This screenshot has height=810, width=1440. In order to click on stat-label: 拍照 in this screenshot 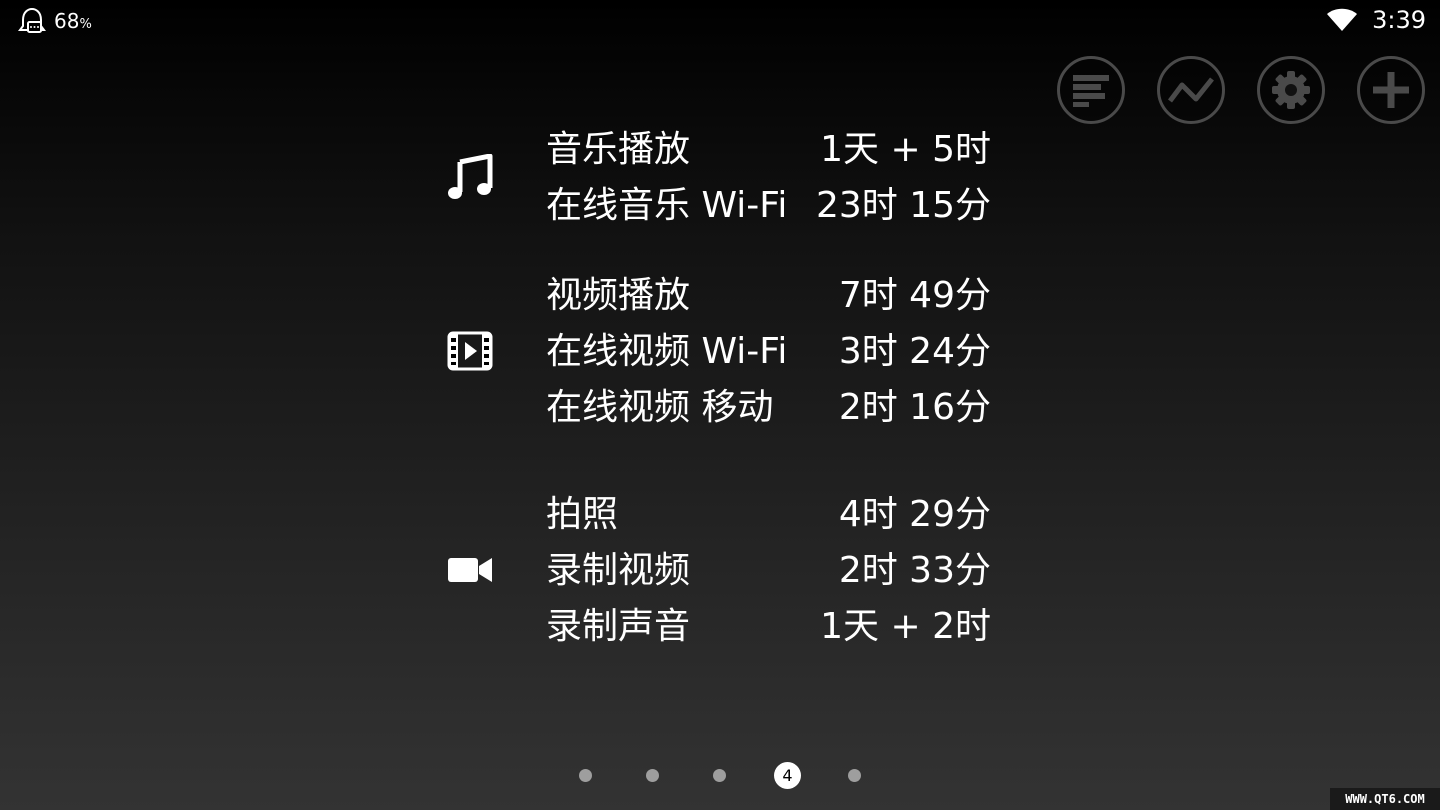, I will do `click(582, 514)`.